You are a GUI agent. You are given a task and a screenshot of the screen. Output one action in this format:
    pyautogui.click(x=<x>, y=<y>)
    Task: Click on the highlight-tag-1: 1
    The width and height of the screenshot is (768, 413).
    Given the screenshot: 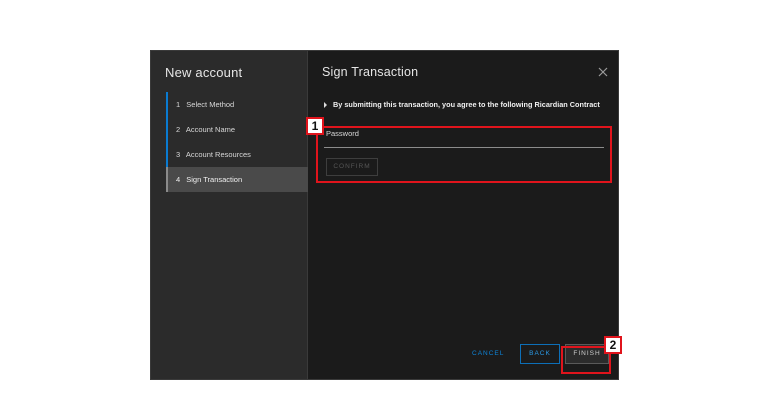 What is the action you would take?
    pyautogui.click(x=315, y=126)
    